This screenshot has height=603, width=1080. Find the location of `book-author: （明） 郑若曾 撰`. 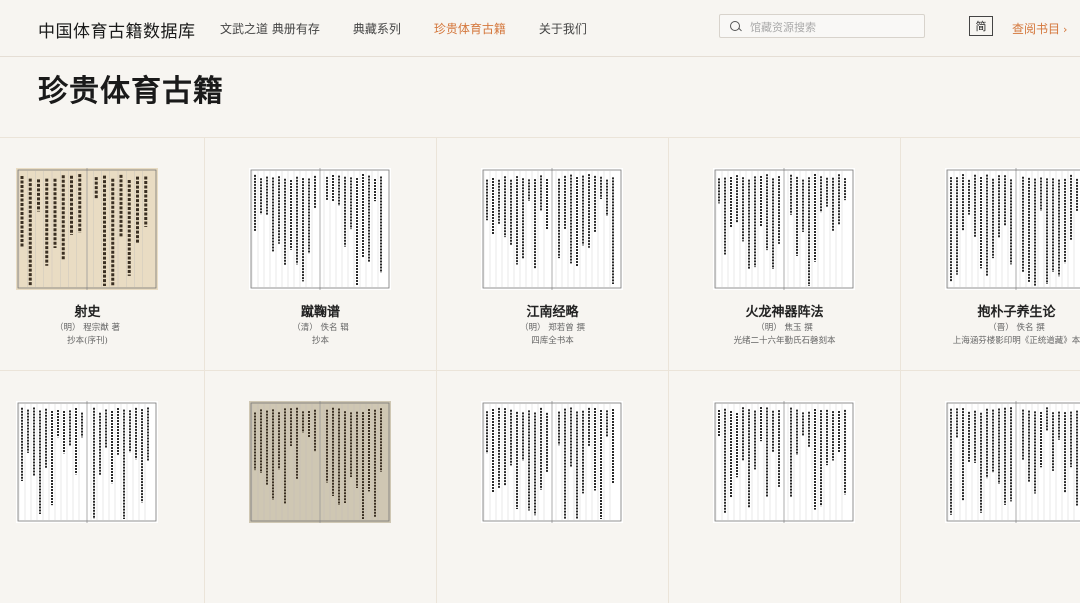

book-author: （明） 郑若曾 撰 is located at coordinates (552, 328).